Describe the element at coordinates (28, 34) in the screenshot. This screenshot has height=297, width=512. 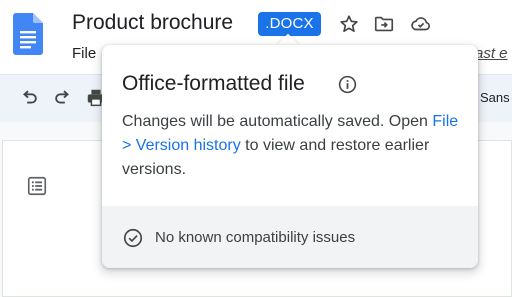
I see `google-docs-logo-icon` at that location.